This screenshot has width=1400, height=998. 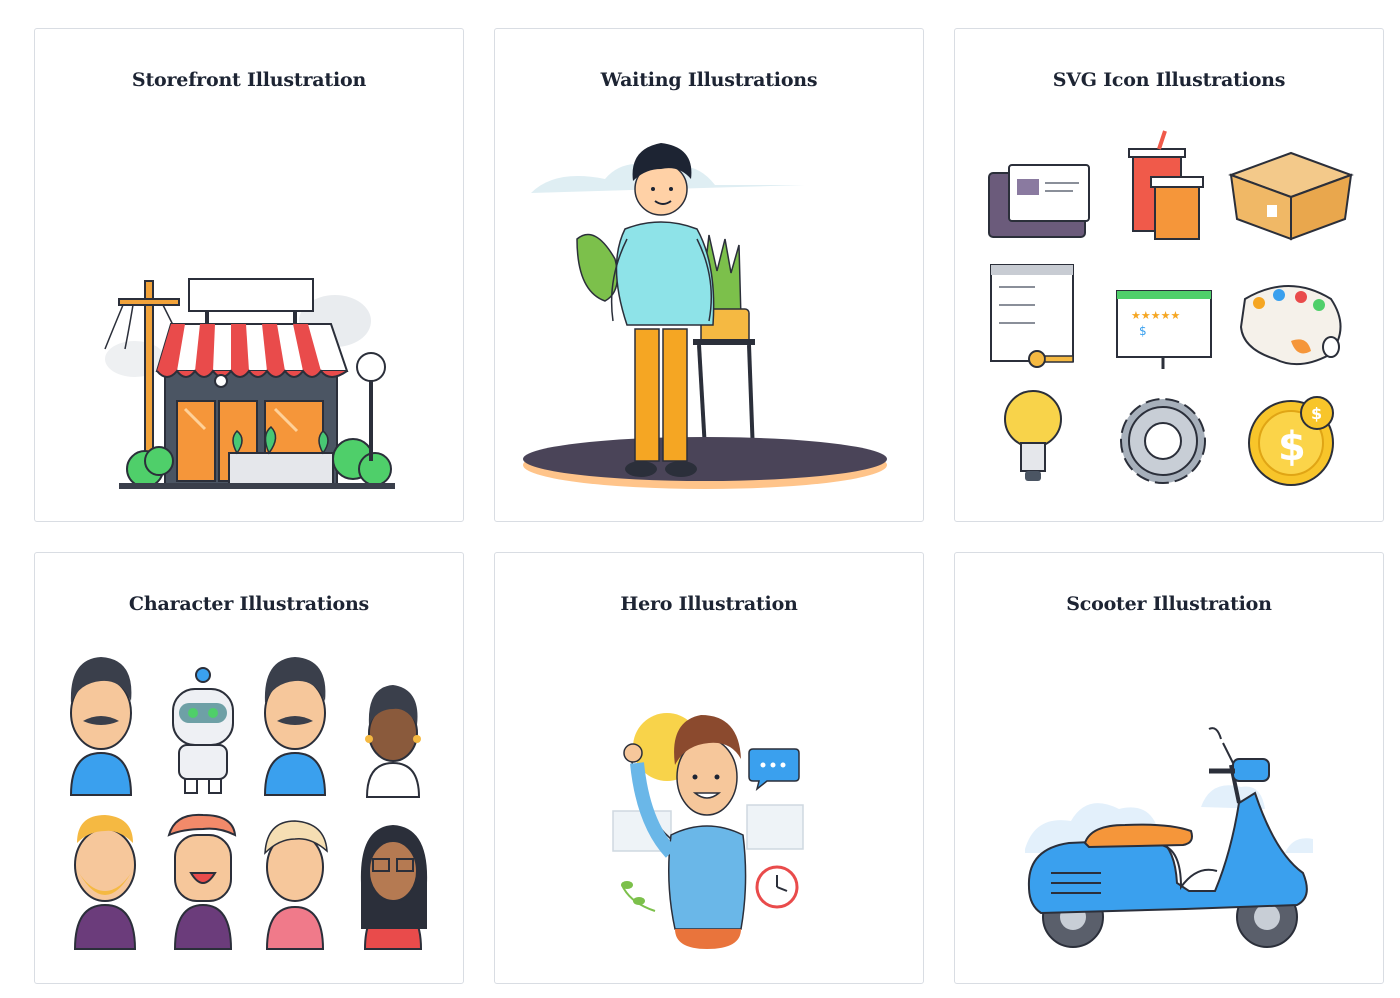 What do you see at coordinates (1039, 201) in the screenshot?
I see `browser-window-icon` at bounding box center [1039, 201].